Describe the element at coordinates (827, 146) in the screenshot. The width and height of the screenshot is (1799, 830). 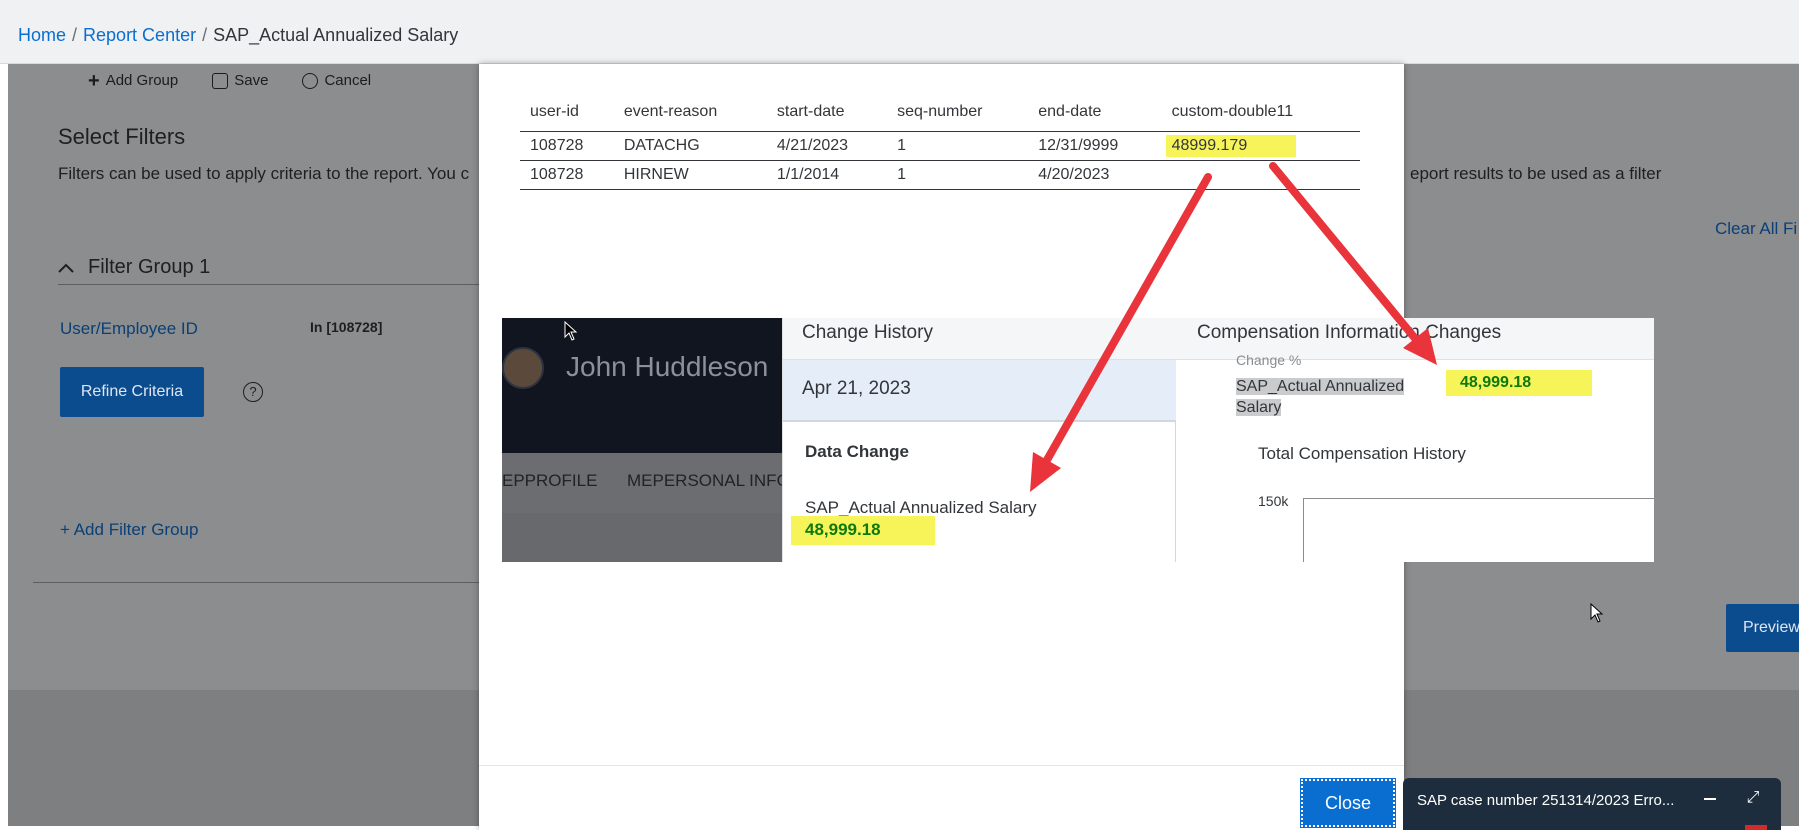
I see `table-cell: 4/21/2023` at that location.